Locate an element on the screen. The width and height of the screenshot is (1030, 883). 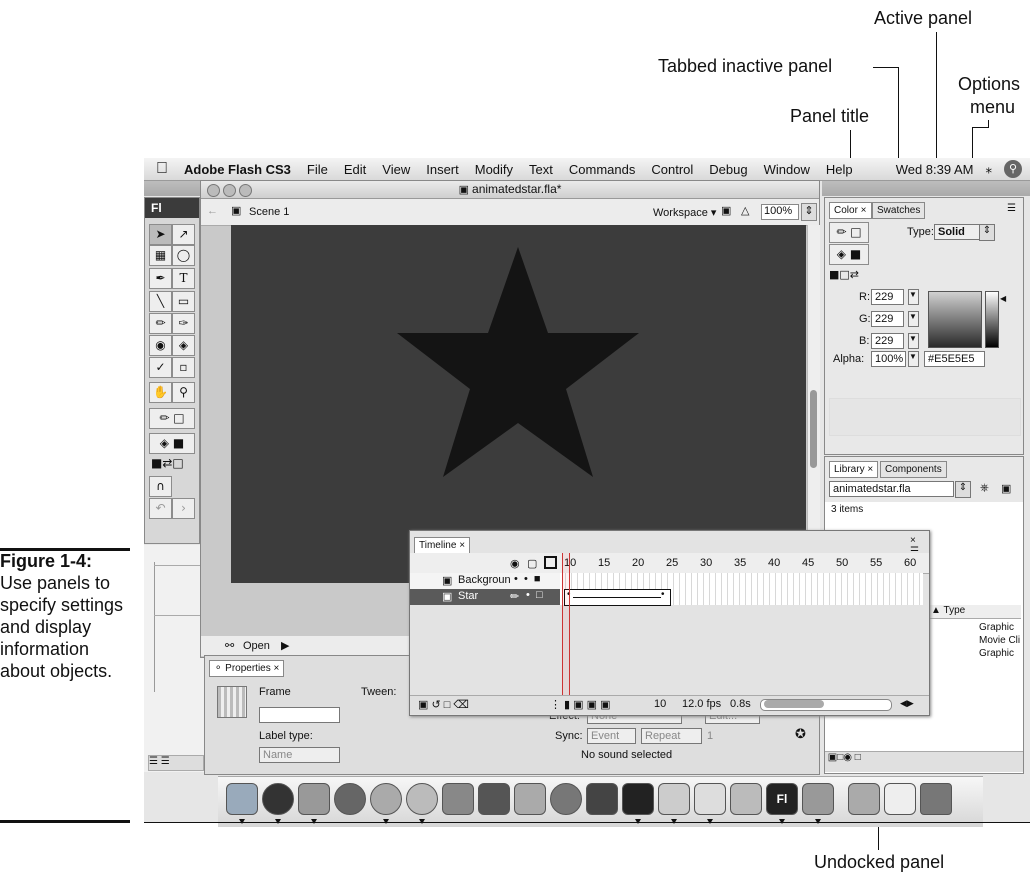
layer-row-star: ▣ Star ✏ • □ is located at coordinates (485, 597).